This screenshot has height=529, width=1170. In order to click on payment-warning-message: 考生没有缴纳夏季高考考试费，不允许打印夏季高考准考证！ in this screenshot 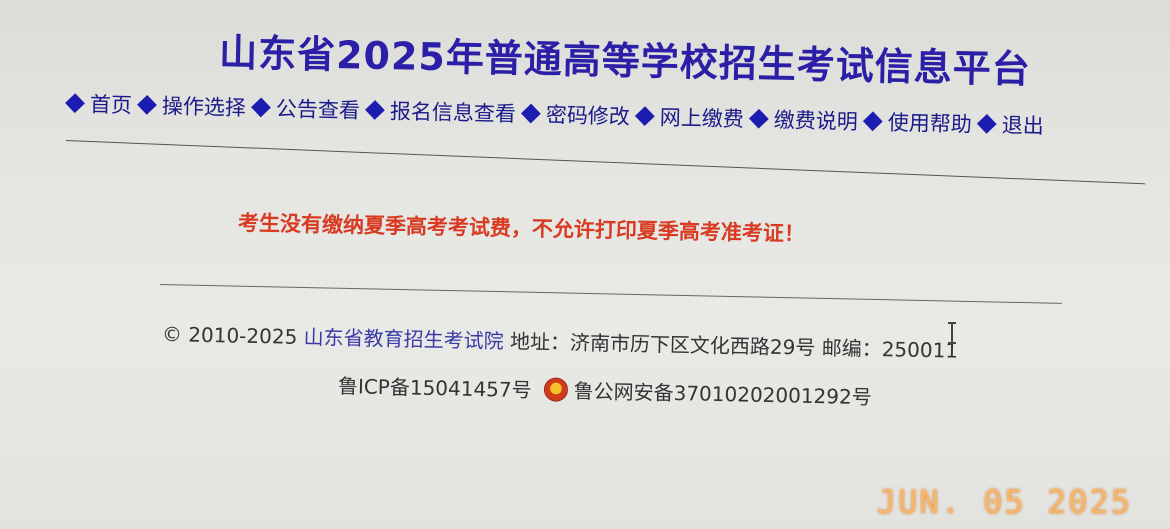, I will do `click(521, 228)`.